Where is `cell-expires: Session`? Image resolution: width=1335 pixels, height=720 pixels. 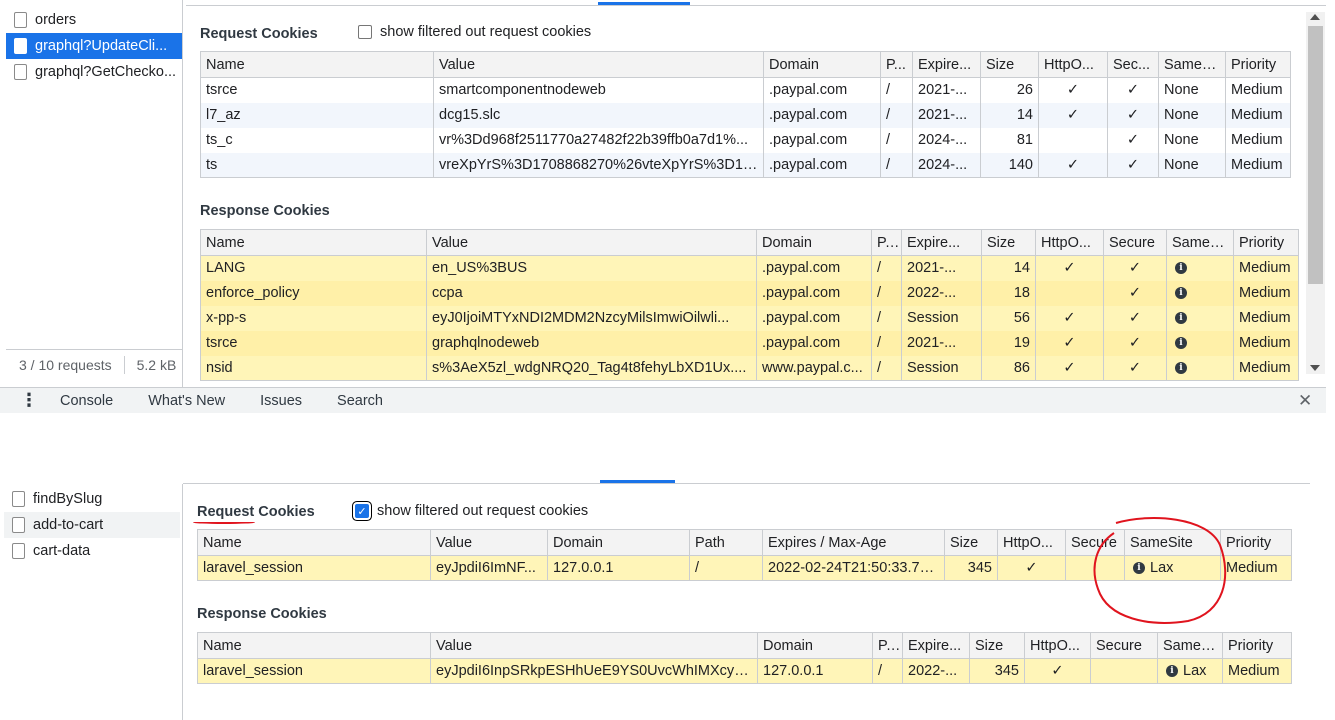
cell-expires: Session is located at coordinates (941, 318).